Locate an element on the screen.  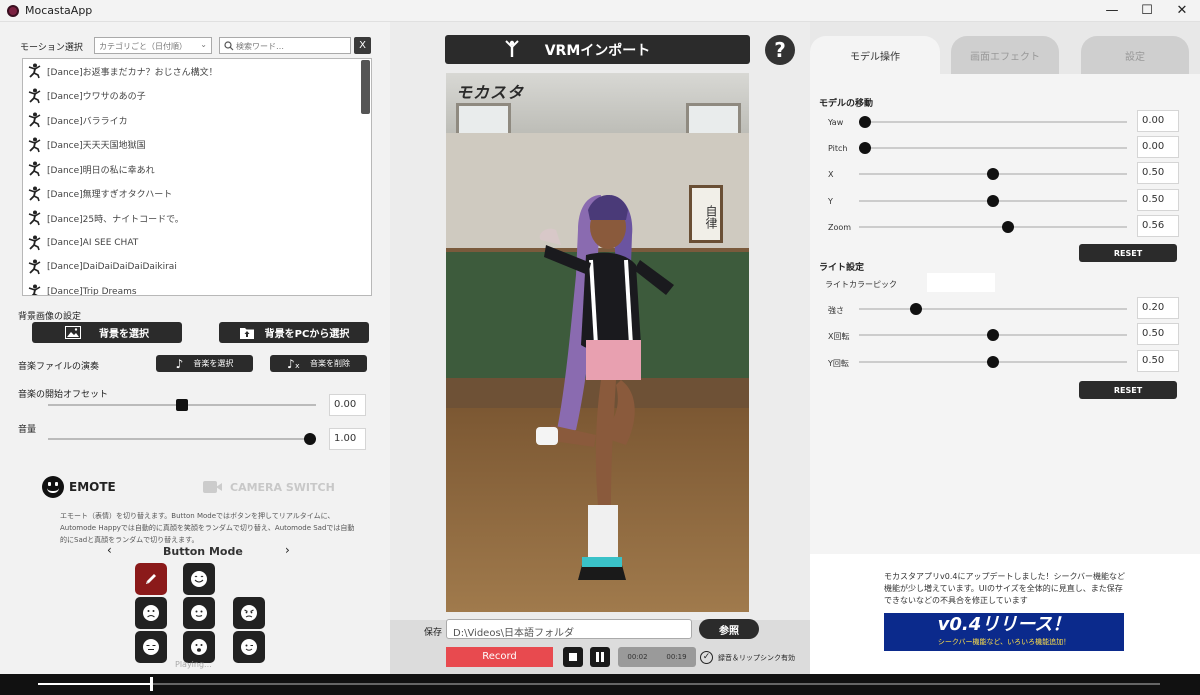
category-select: カテゴリごと（日付順） ⌄ is located at coordinates (153, 45).